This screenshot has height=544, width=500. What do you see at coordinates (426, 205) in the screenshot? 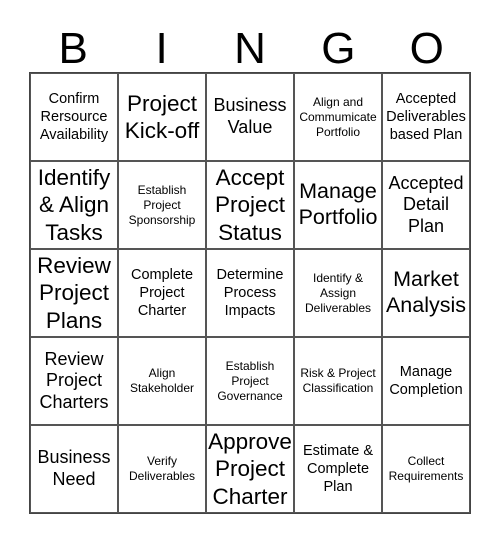
I see `bingo-cell: Accepted Detail Plan` at bounding box center [426, 205].